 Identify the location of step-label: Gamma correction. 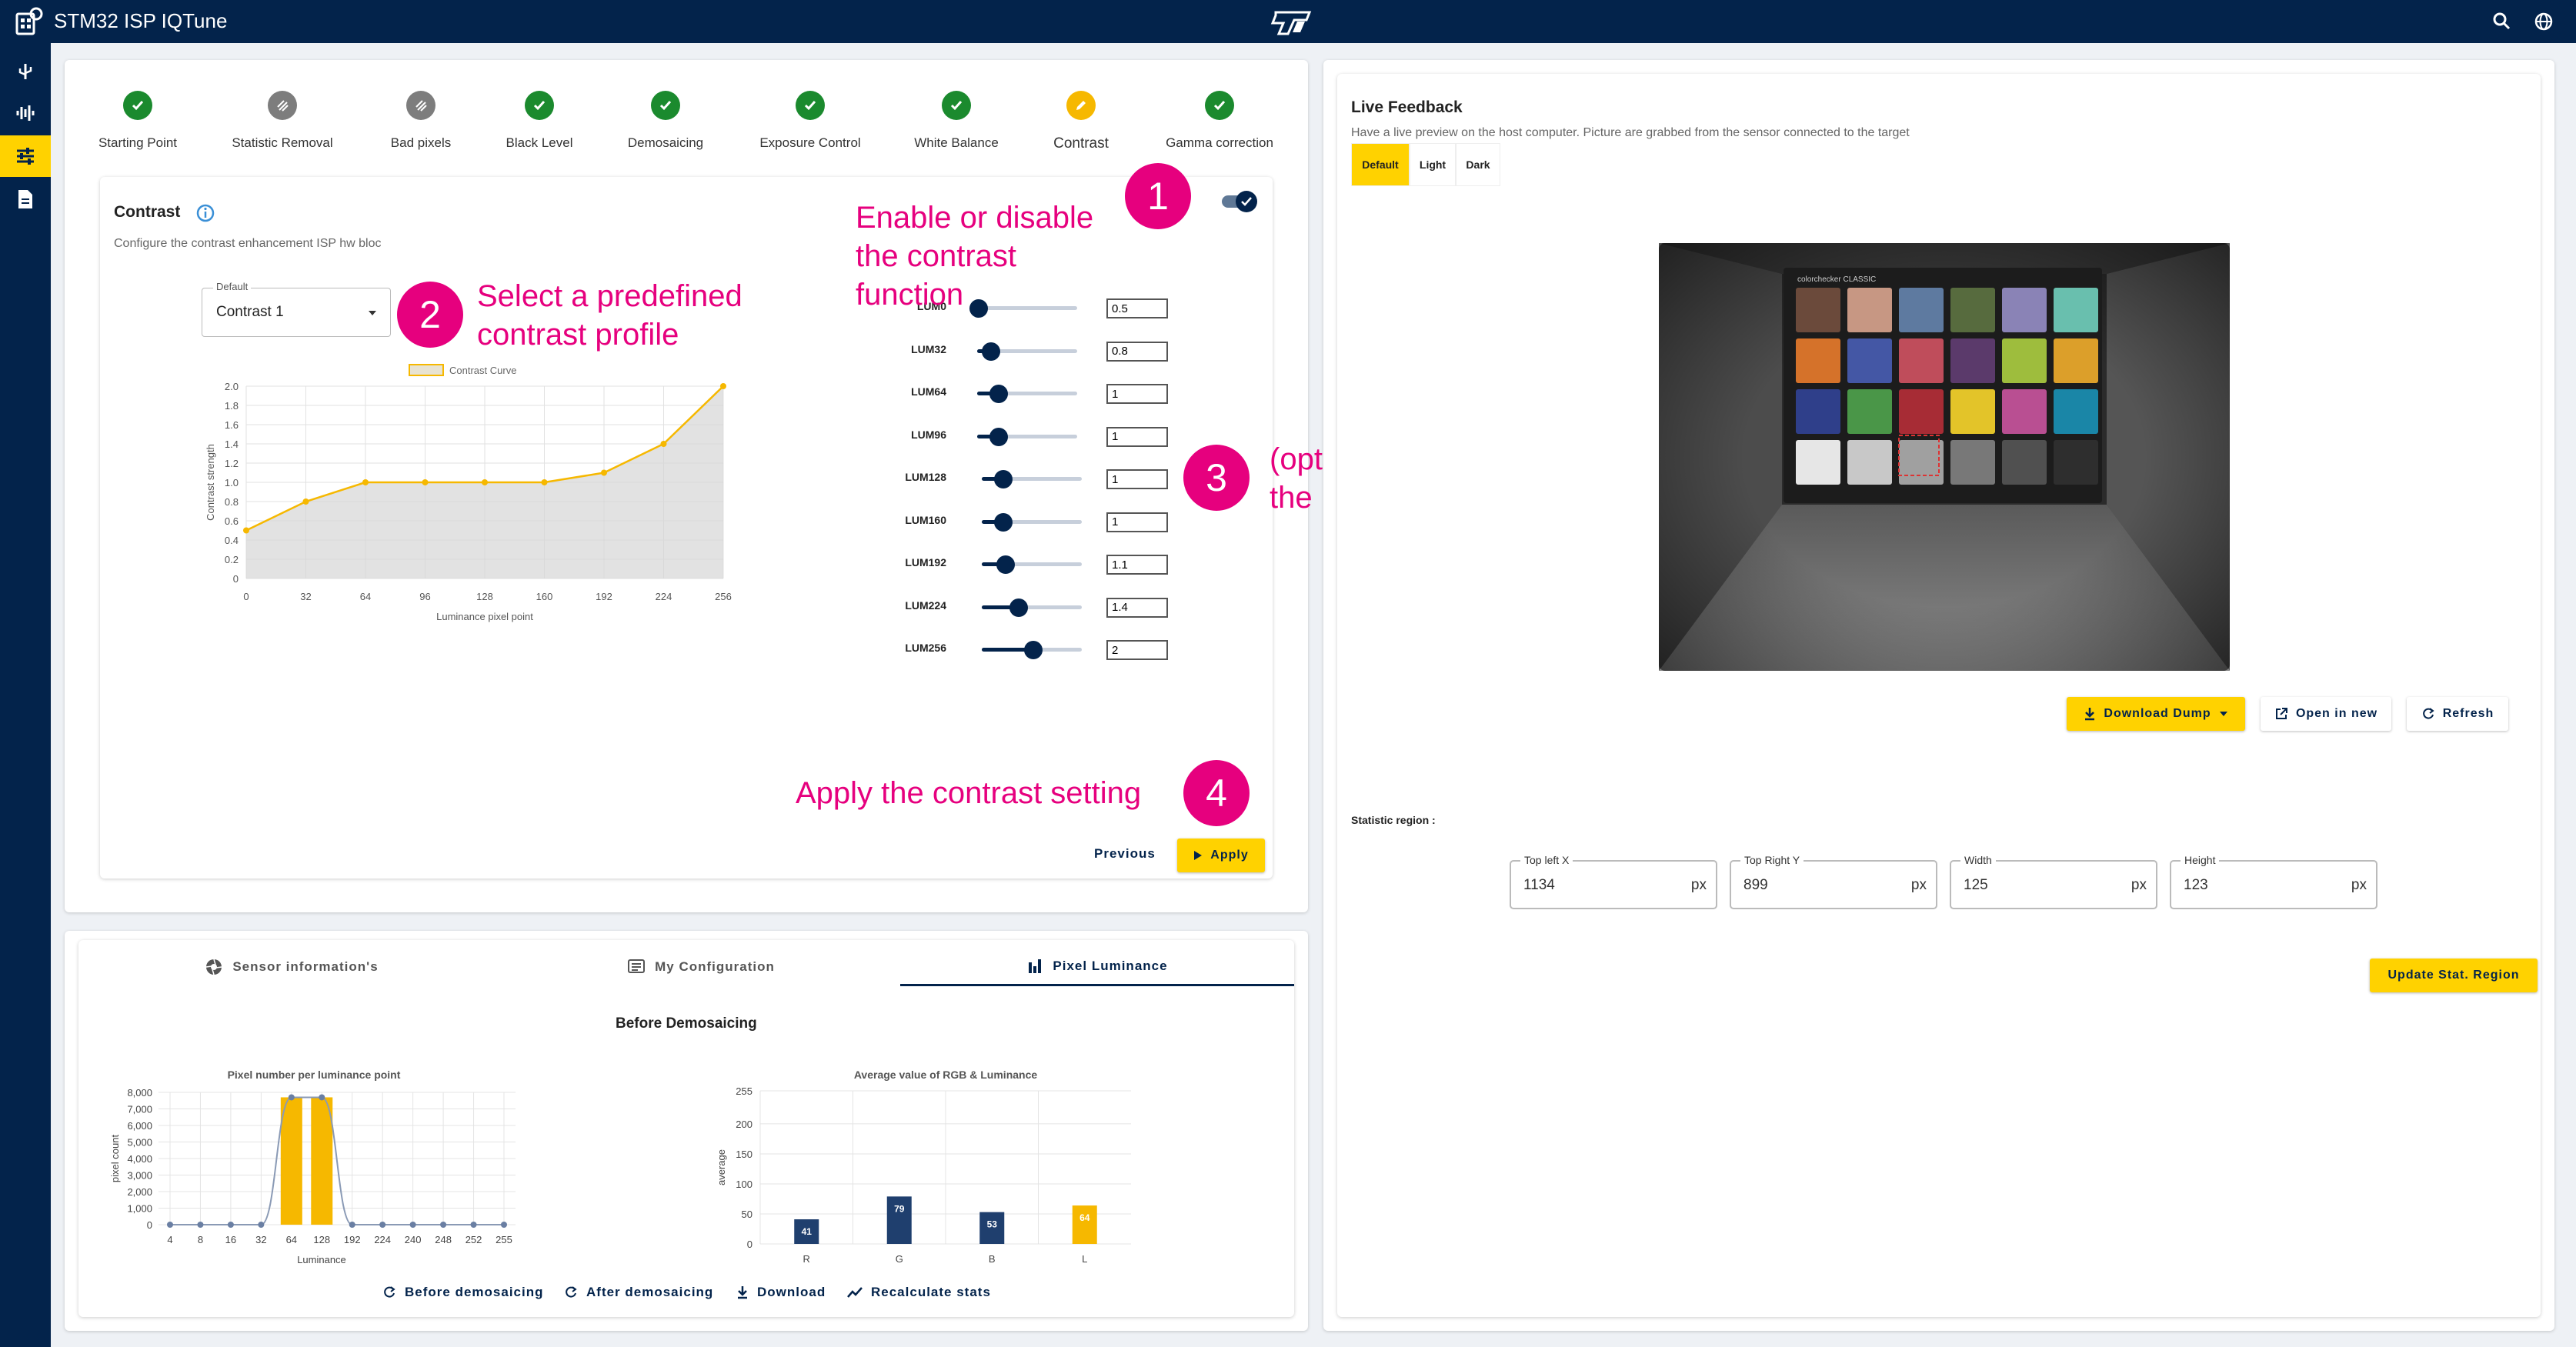
(1220, 142).